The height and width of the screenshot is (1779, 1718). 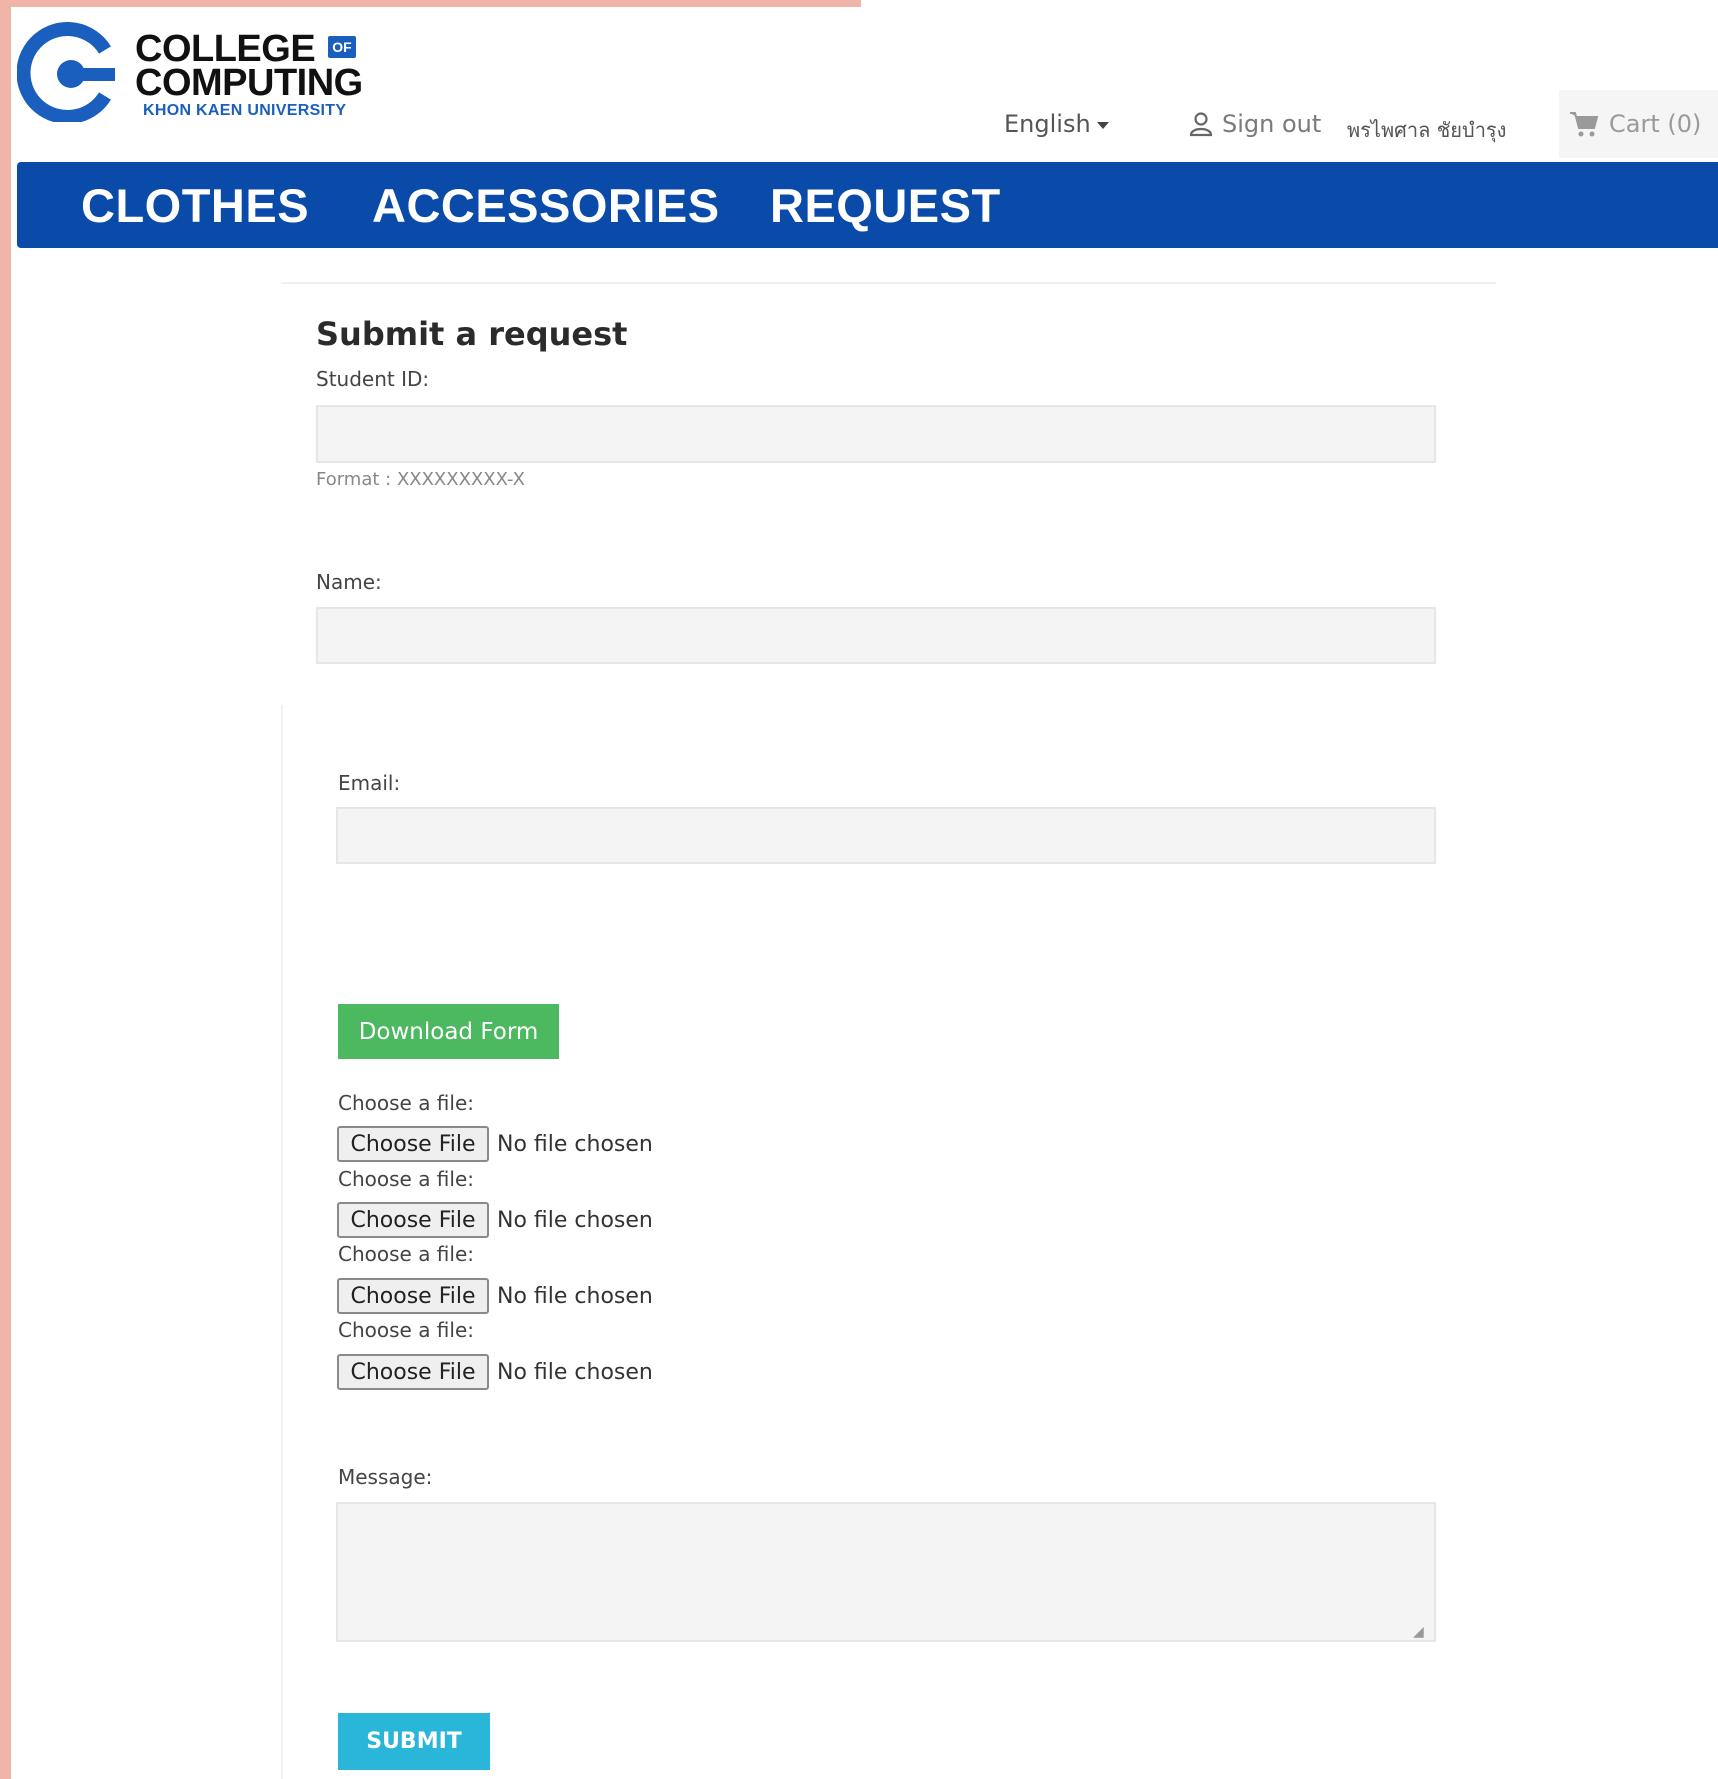 I want to click on name-input, so click(x=876, y=635).